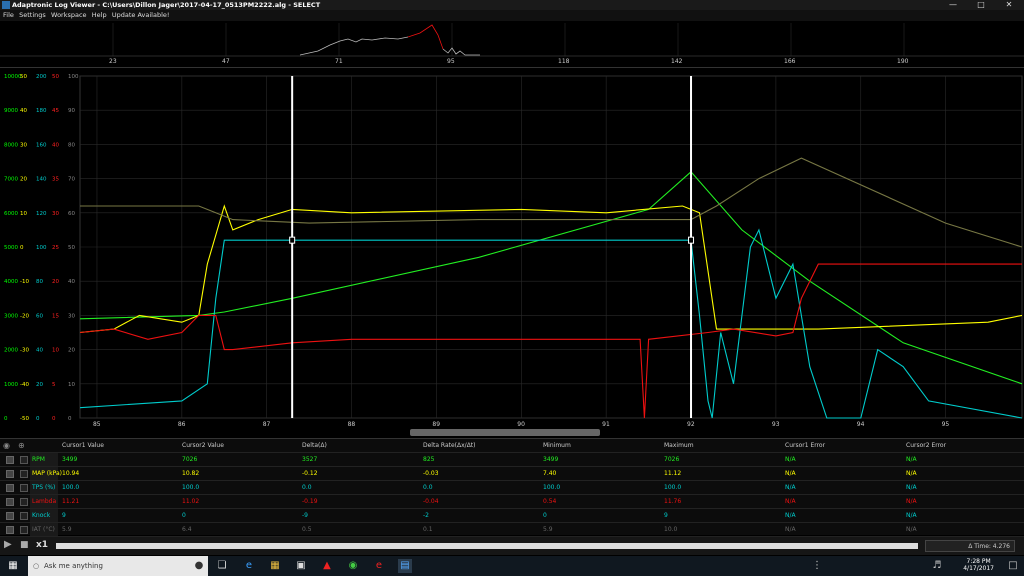 The image size is (1024, 576). Describe the element at coordinates (8, 15) in the screenshot. I see `menu-file: File` at that location.